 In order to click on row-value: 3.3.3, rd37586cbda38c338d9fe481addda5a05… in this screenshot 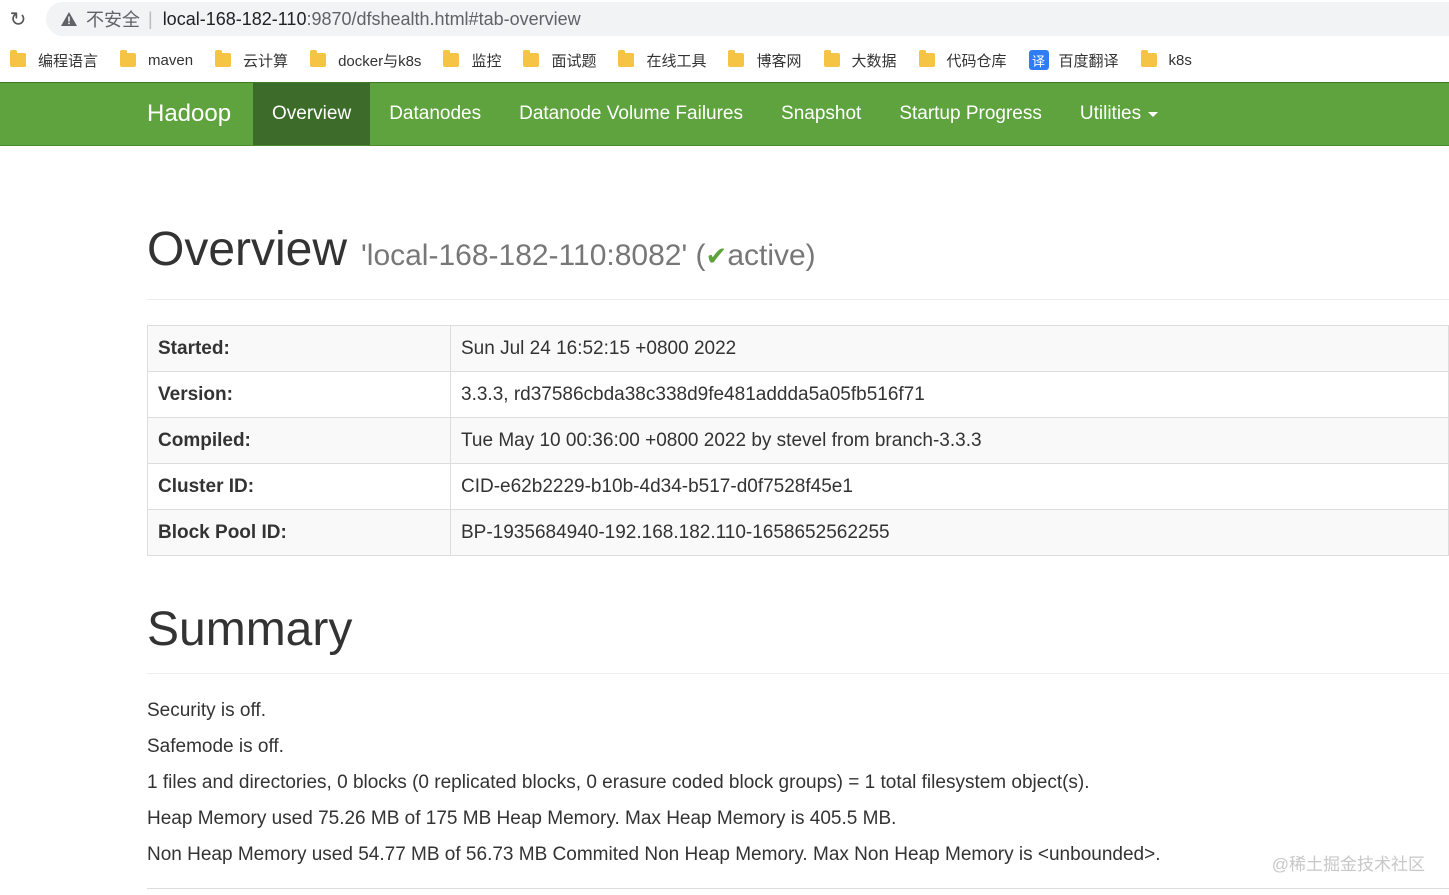, I will do `click(949, 394)`.